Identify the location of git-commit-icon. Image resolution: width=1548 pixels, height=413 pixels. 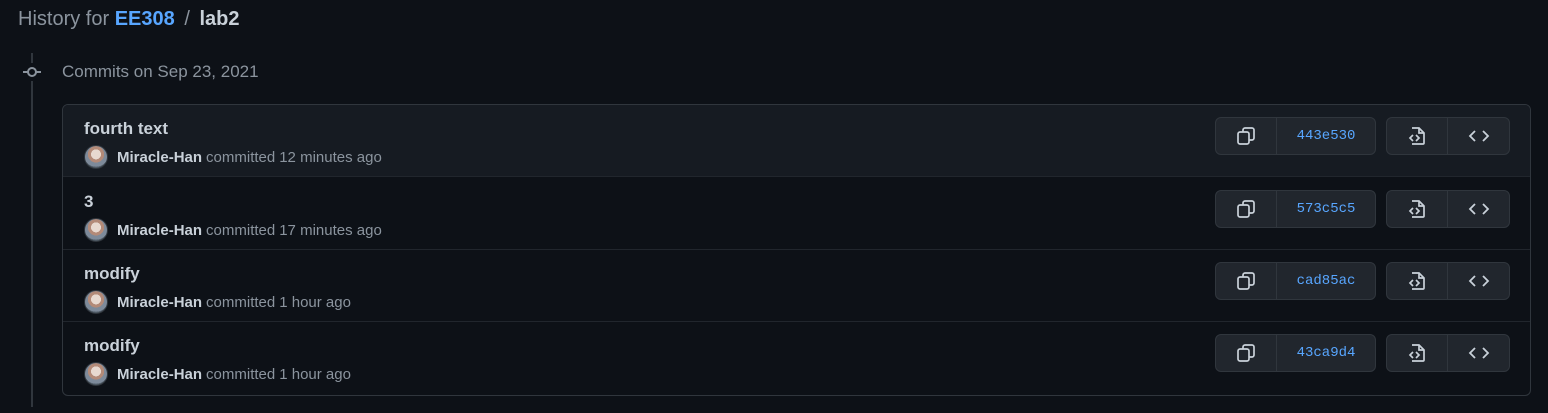
(32, 72).